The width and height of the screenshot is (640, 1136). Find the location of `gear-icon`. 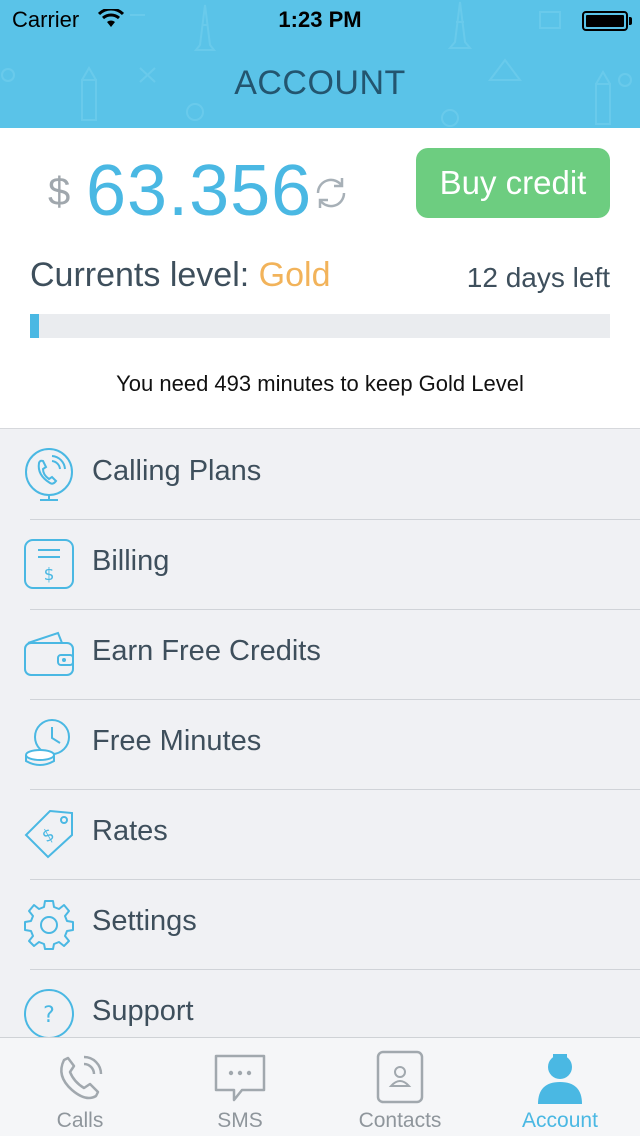

gear-icon is located at coordinates (49, 925).